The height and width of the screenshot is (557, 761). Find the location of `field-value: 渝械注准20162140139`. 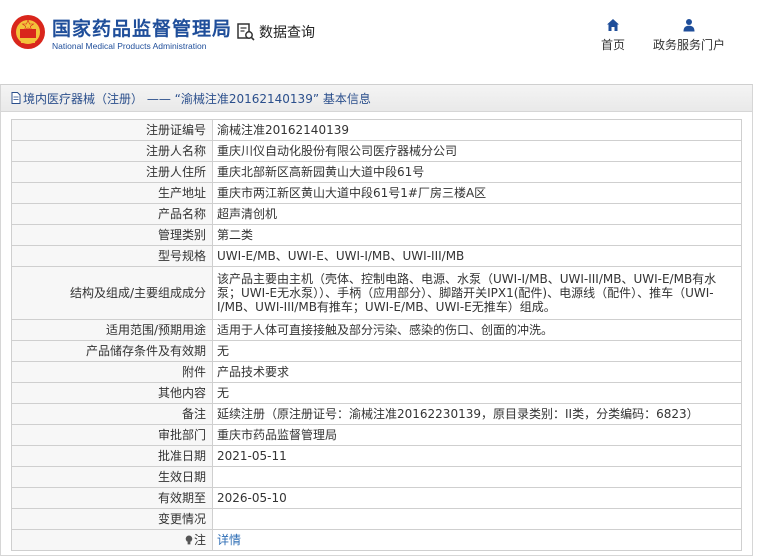

field-value: 渝械注准20162140139 is located at coordinates (477, 130).